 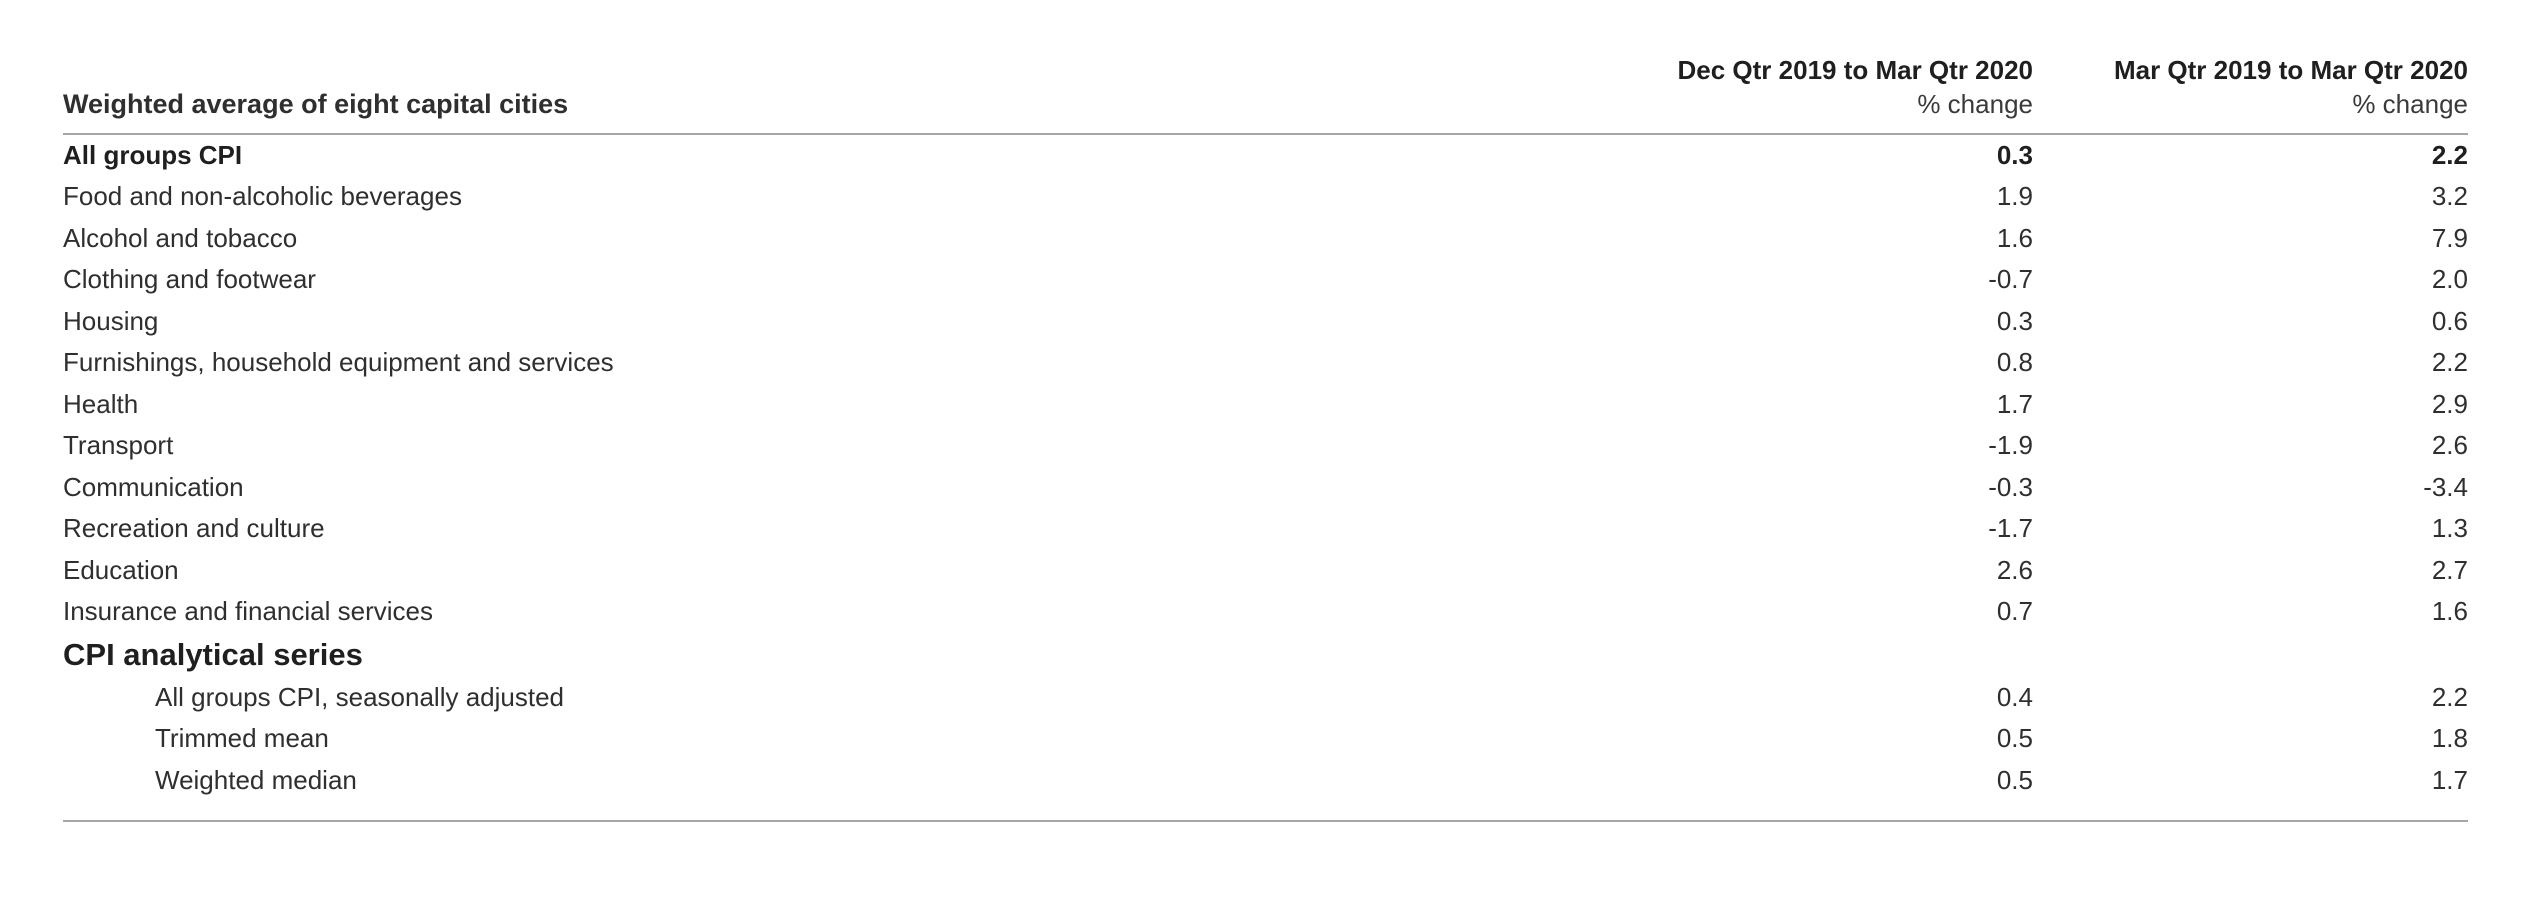 What do you see at coordinates (360, 696) in the screenshot?
I see `row-label: All groups CPI, seasonally adjusted` at bounding box center [360, 696].